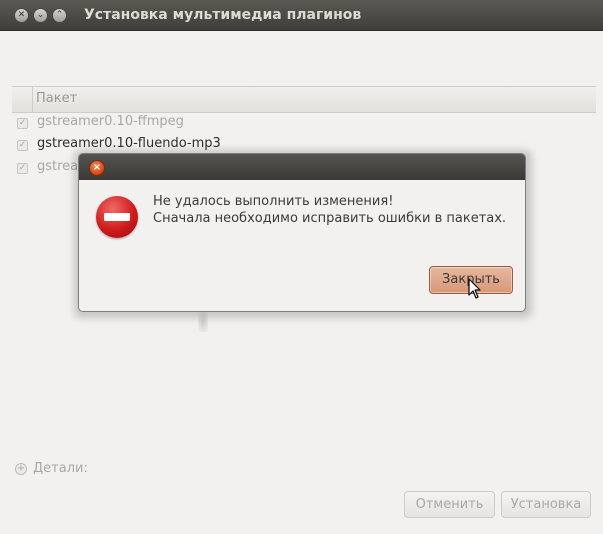 The height and width of the screenshot is (534, 603). What do you see at coordinates (203, 322) in the screenshot?
I see `dialog-shadow-tail` at bounding box center [203, 322].